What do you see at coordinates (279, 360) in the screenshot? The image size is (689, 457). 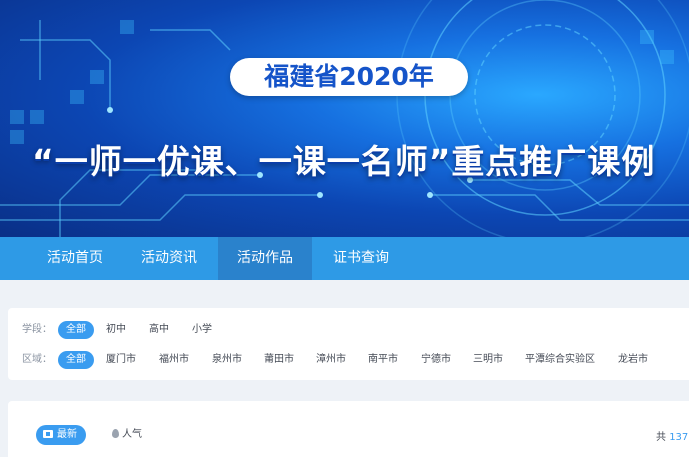 I see `region-option-putian: 莆田市` at bounding box center [279, 360].